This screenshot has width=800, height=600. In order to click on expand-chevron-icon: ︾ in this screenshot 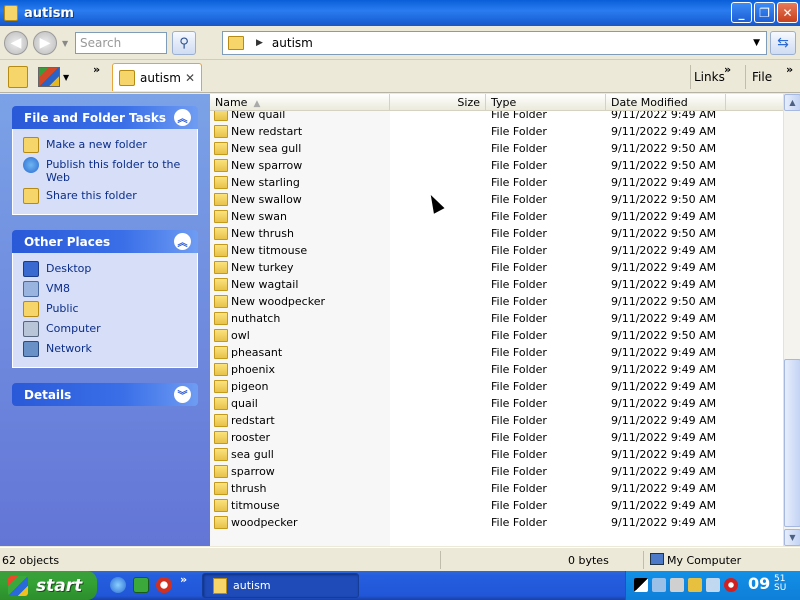, I will do `click(182, 394)`.